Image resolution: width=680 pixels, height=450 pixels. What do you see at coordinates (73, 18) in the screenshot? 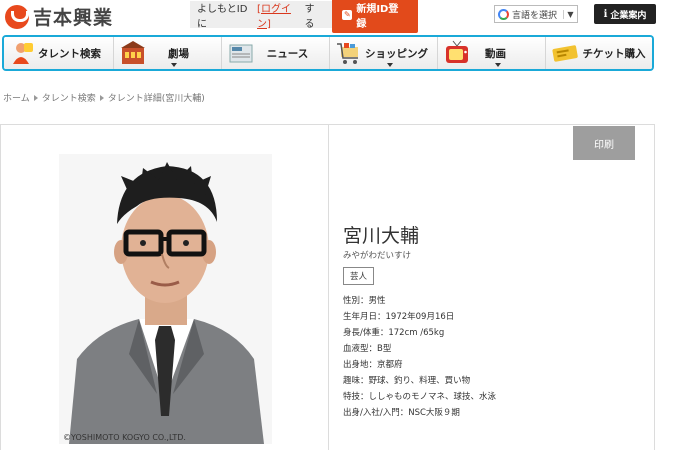
I see `logo-text: 吉本興業` at bounding box center [73, 18].